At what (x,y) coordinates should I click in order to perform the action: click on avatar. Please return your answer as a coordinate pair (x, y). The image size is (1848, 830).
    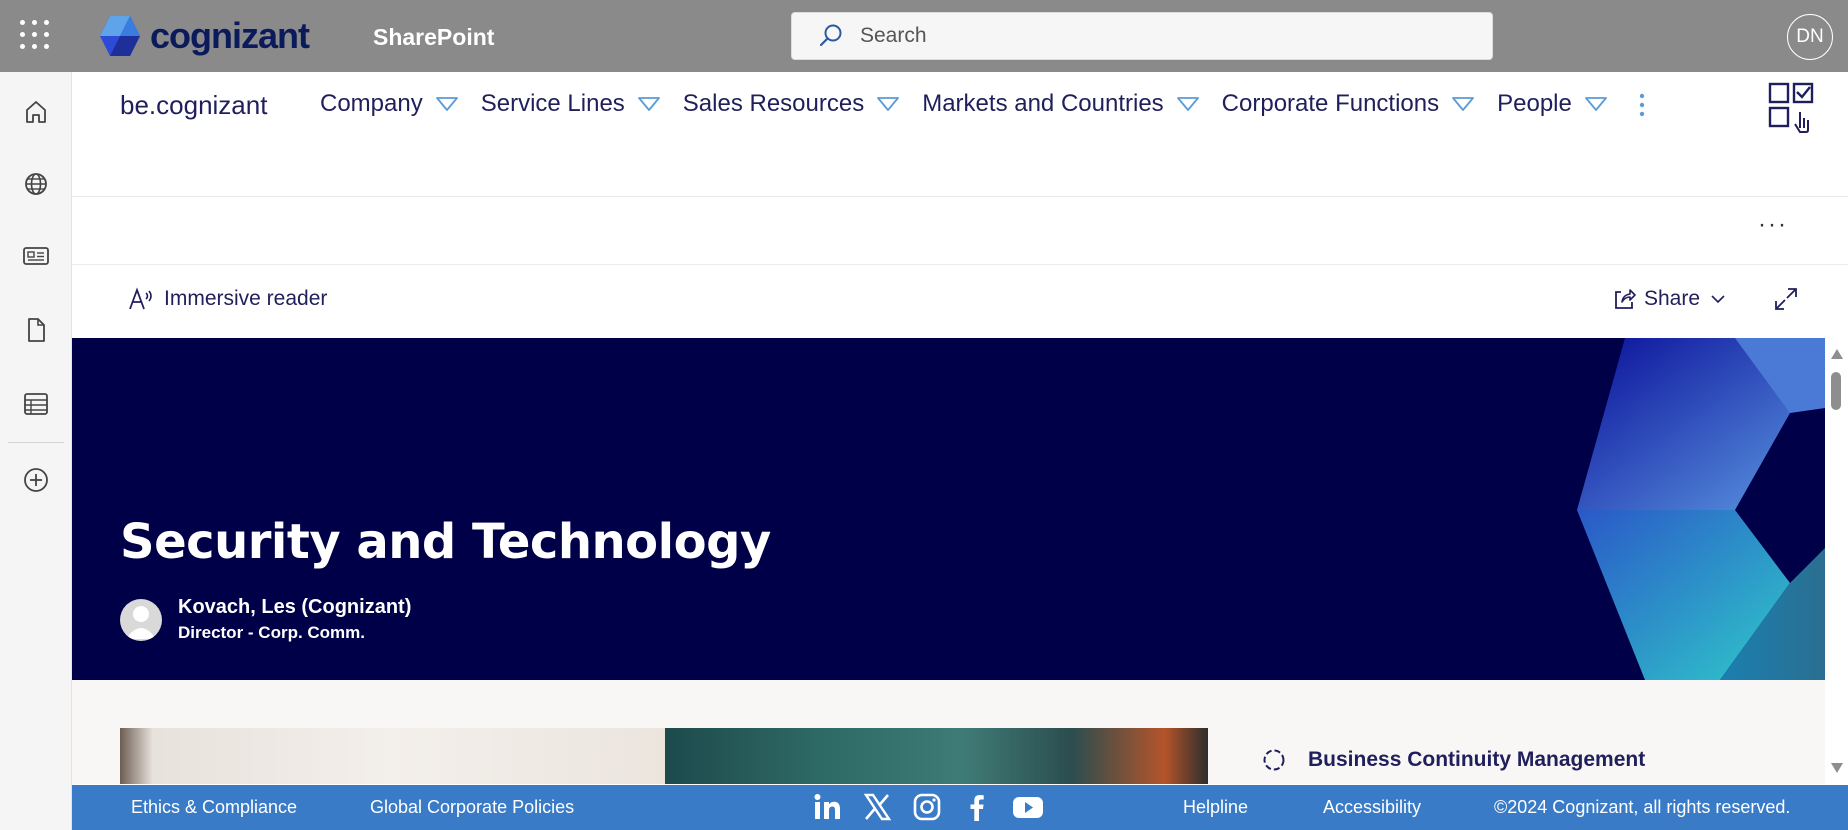
    Looking at the image, I should click on (141, 619).